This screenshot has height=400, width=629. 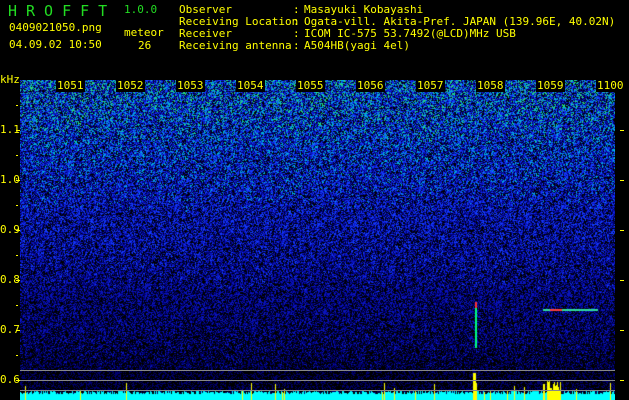 What do you see at coordinates (235, 45) in the screenshot?
I see `antenna-label: Receiving antenna` at bounding box center [235, 45].